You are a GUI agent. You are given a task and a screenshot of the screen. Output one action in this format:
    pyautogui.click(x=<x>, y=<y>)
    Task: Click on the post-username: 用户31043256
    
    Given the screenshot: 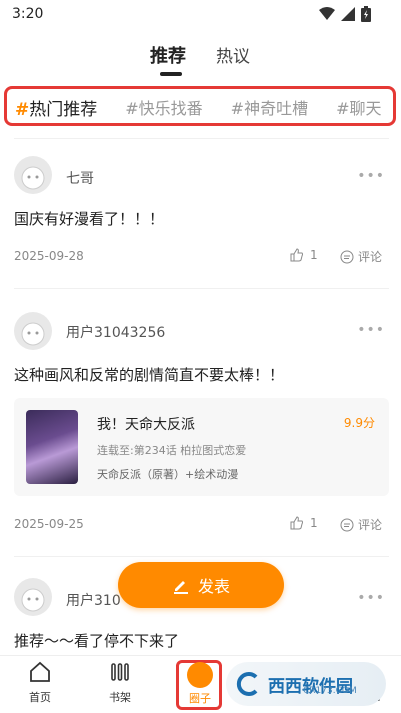 What is the action you would take?
    pyautogui.click(x=115, y=332)
    